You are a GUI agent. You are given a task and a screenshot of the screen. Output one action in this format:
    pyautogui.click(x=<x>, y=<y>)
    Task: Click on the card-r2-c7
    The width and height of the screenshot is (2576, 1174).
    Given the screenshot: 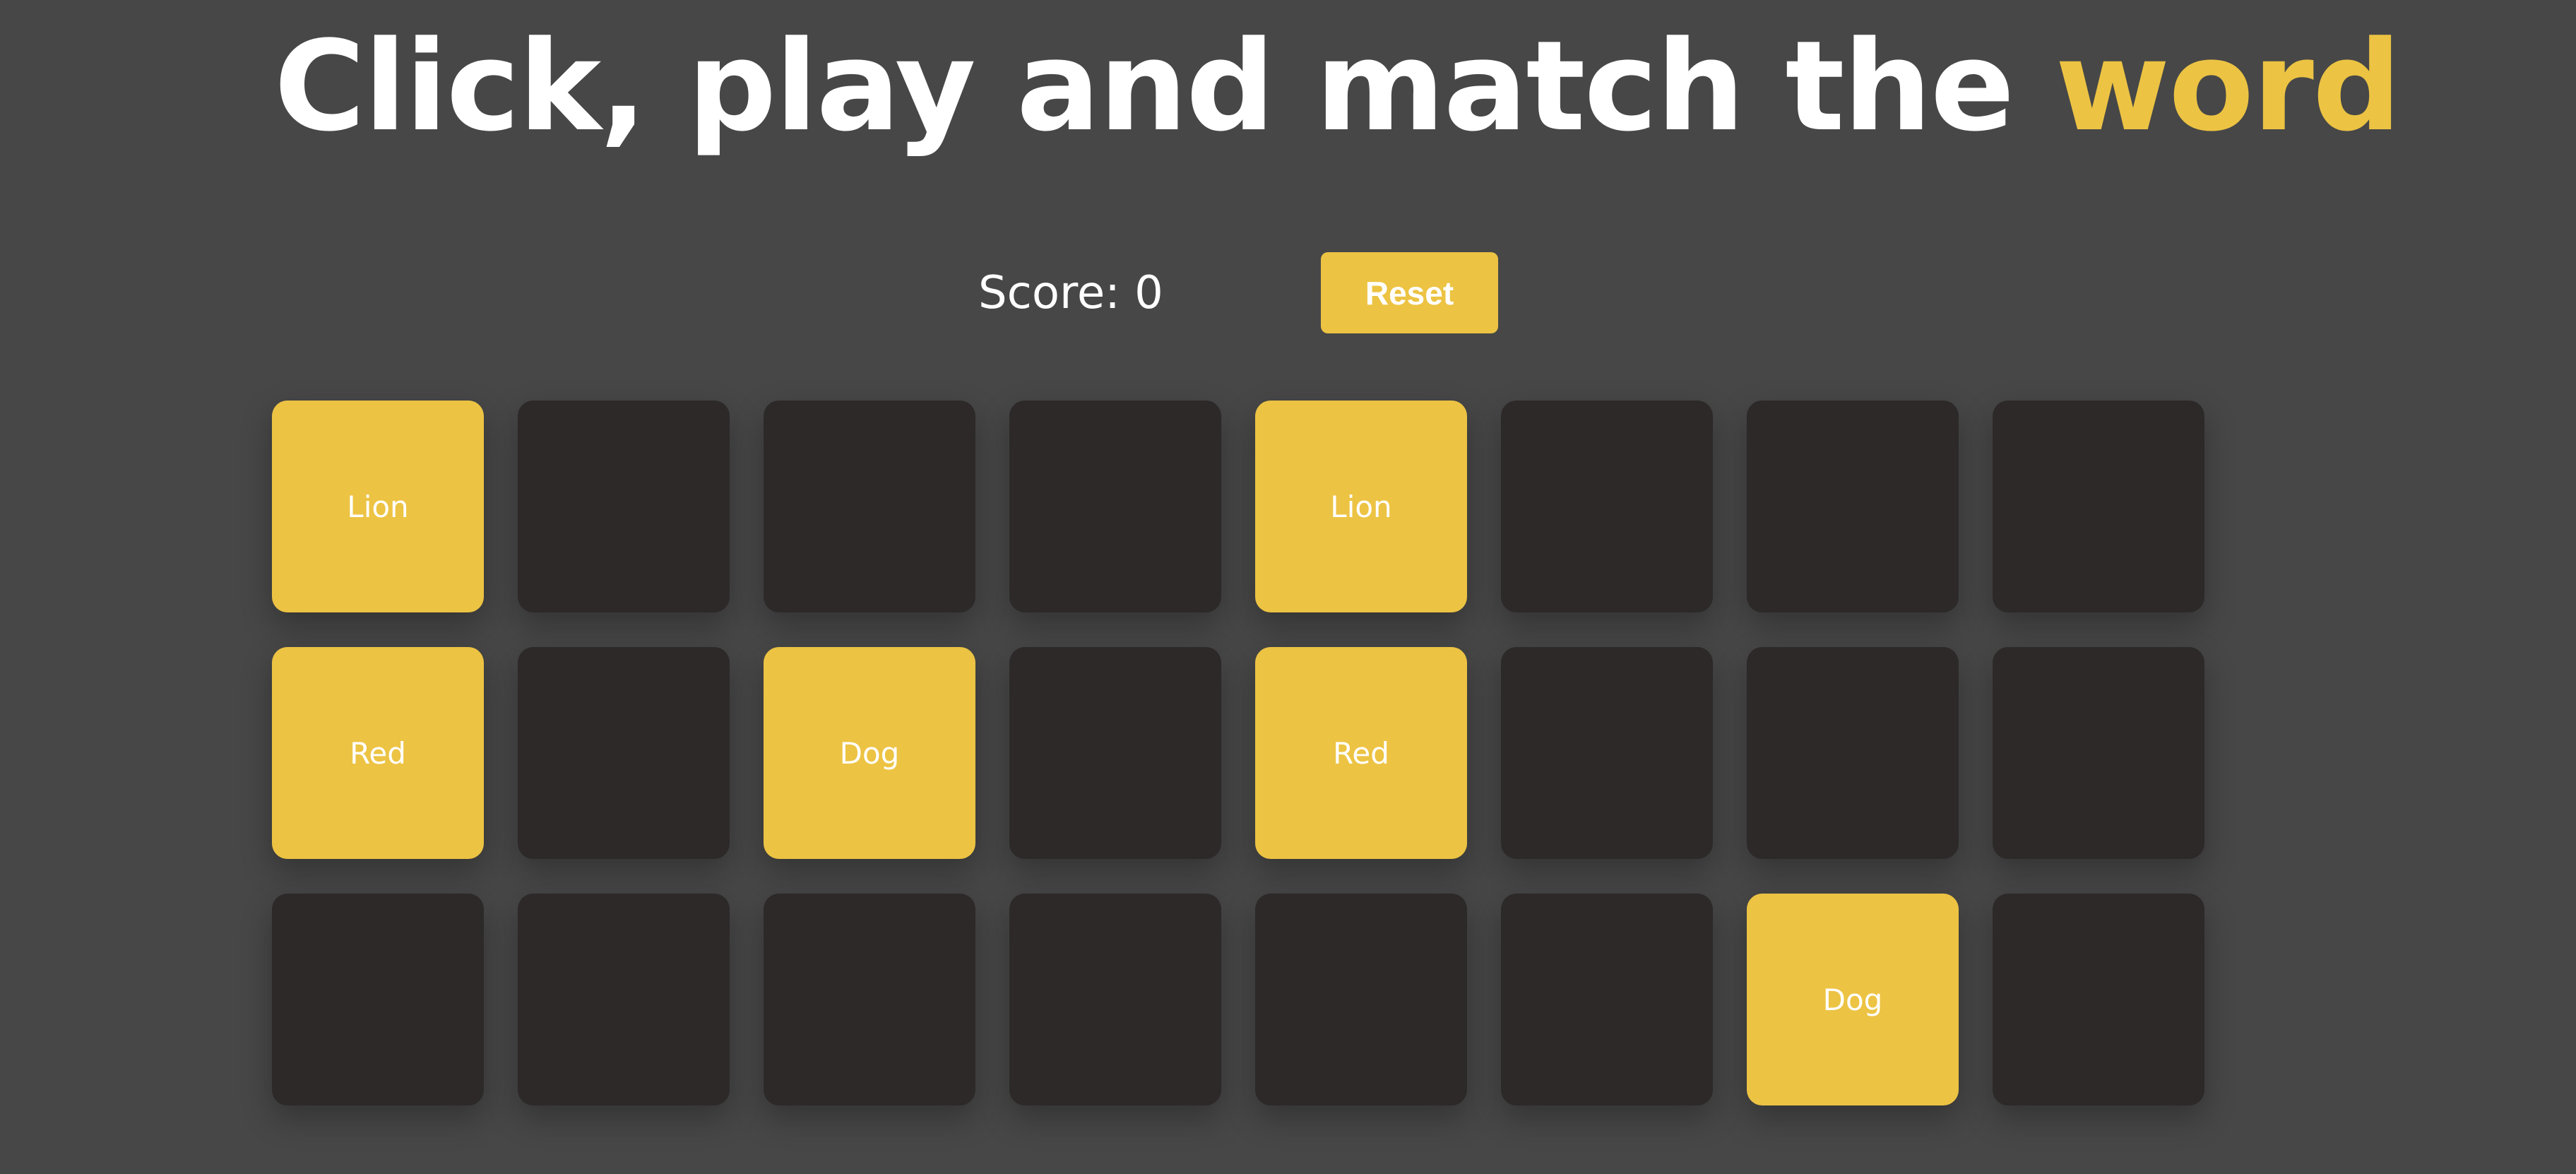 What is the action you would take?
    pyautogui.click(x=1853, y=753)
    